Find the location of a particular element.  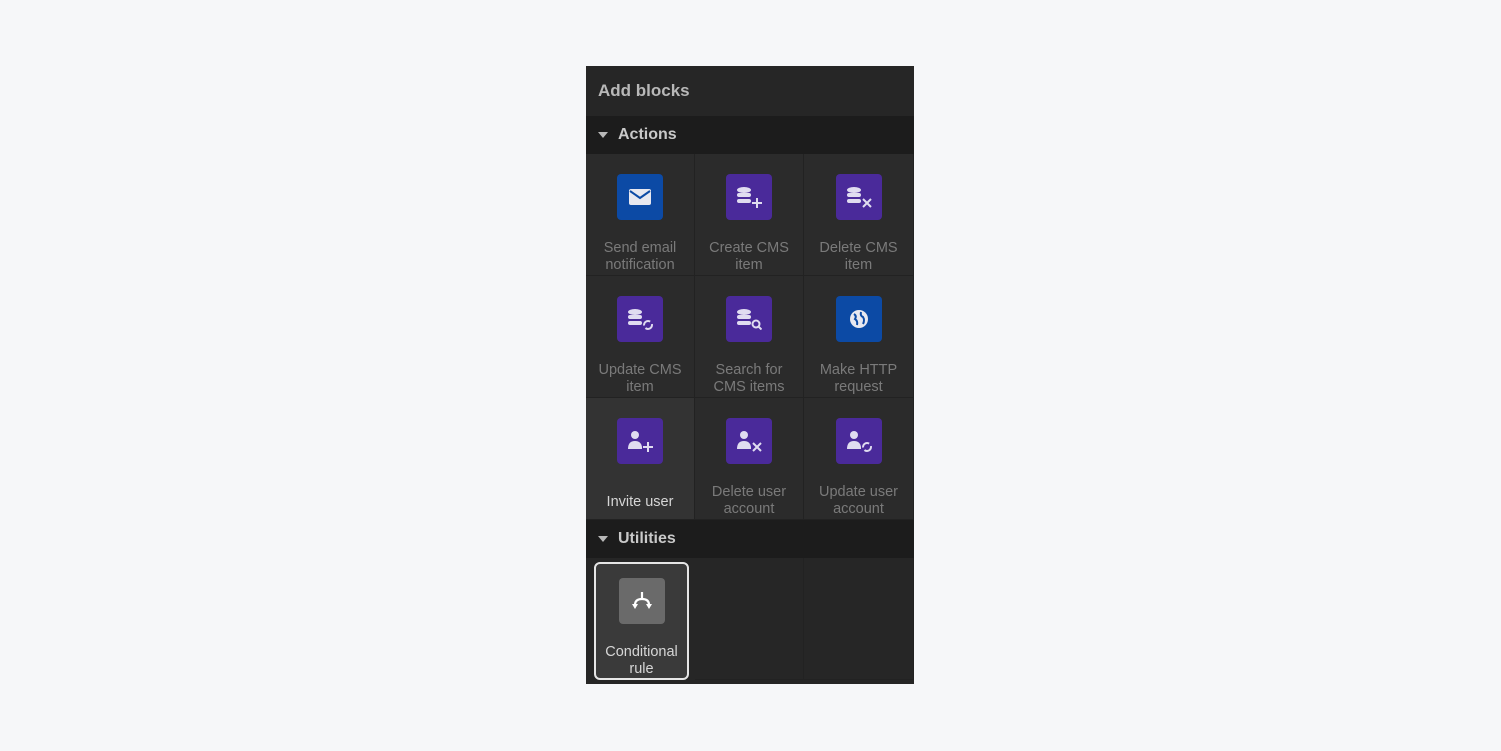

block-create-cms-item: Create CMS item is located at coordinates (749, 215).